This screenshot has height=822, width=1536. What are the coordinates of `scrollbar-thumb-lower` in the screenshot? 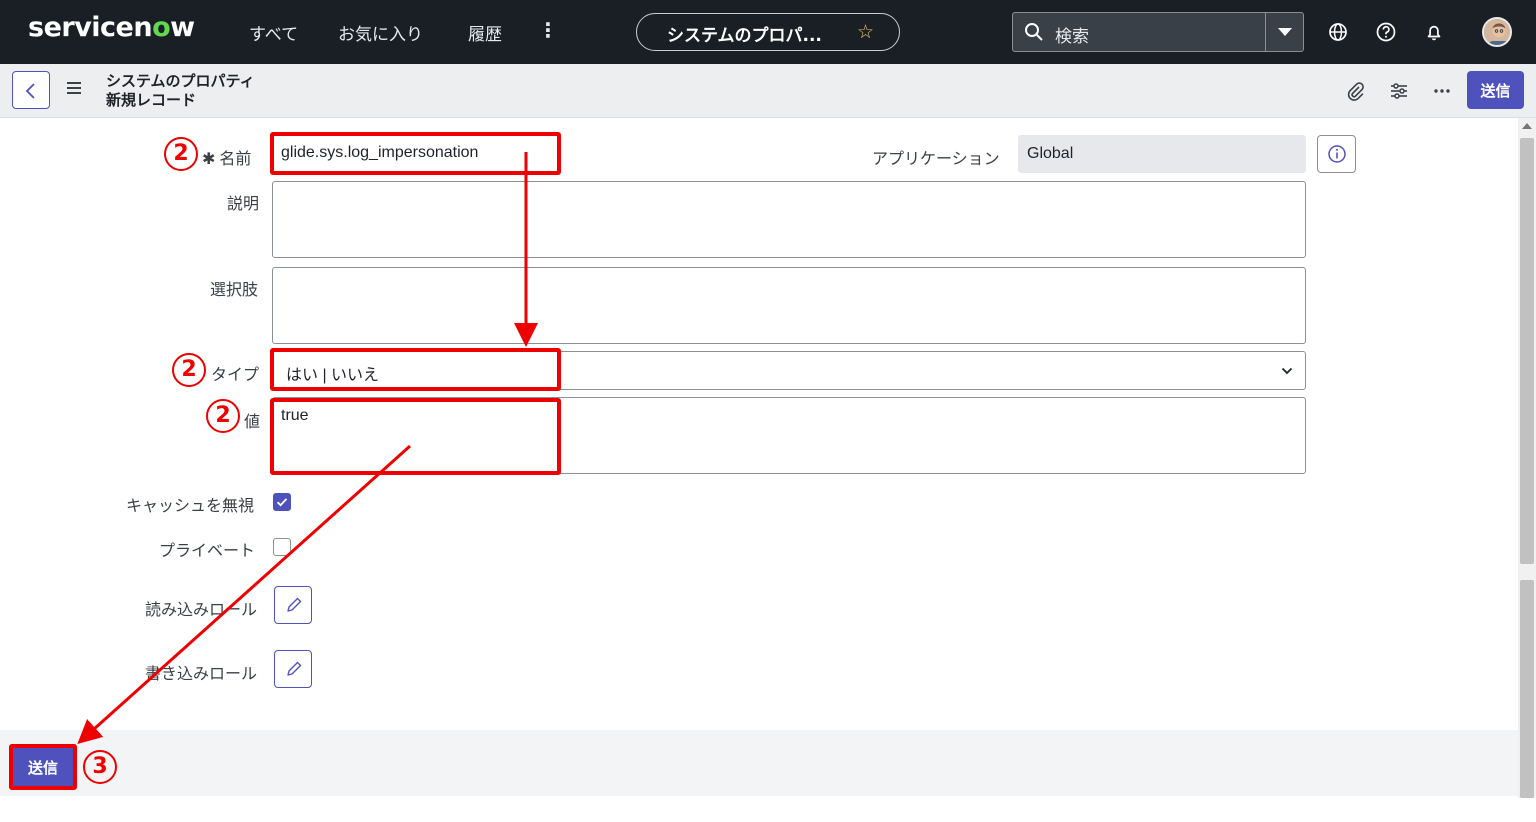 It's located at (1527, 689).